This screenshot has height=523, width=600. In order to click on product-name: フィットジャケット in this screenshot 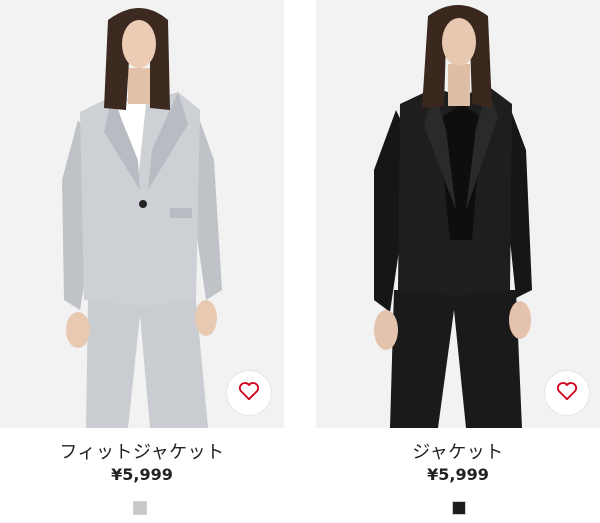, I will do `click(142, 451)`.